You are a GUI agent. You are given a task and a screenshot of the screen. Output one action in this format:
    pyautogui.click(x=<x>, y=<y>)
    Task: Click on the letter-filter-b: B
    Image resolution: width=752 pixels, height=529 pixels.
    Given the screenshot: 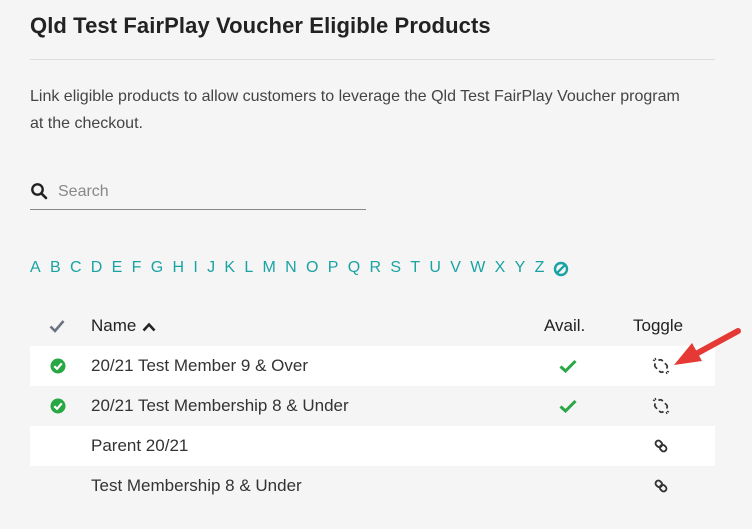 What is the action you would take?
    pyautogui.click(x=55, y=270)
    